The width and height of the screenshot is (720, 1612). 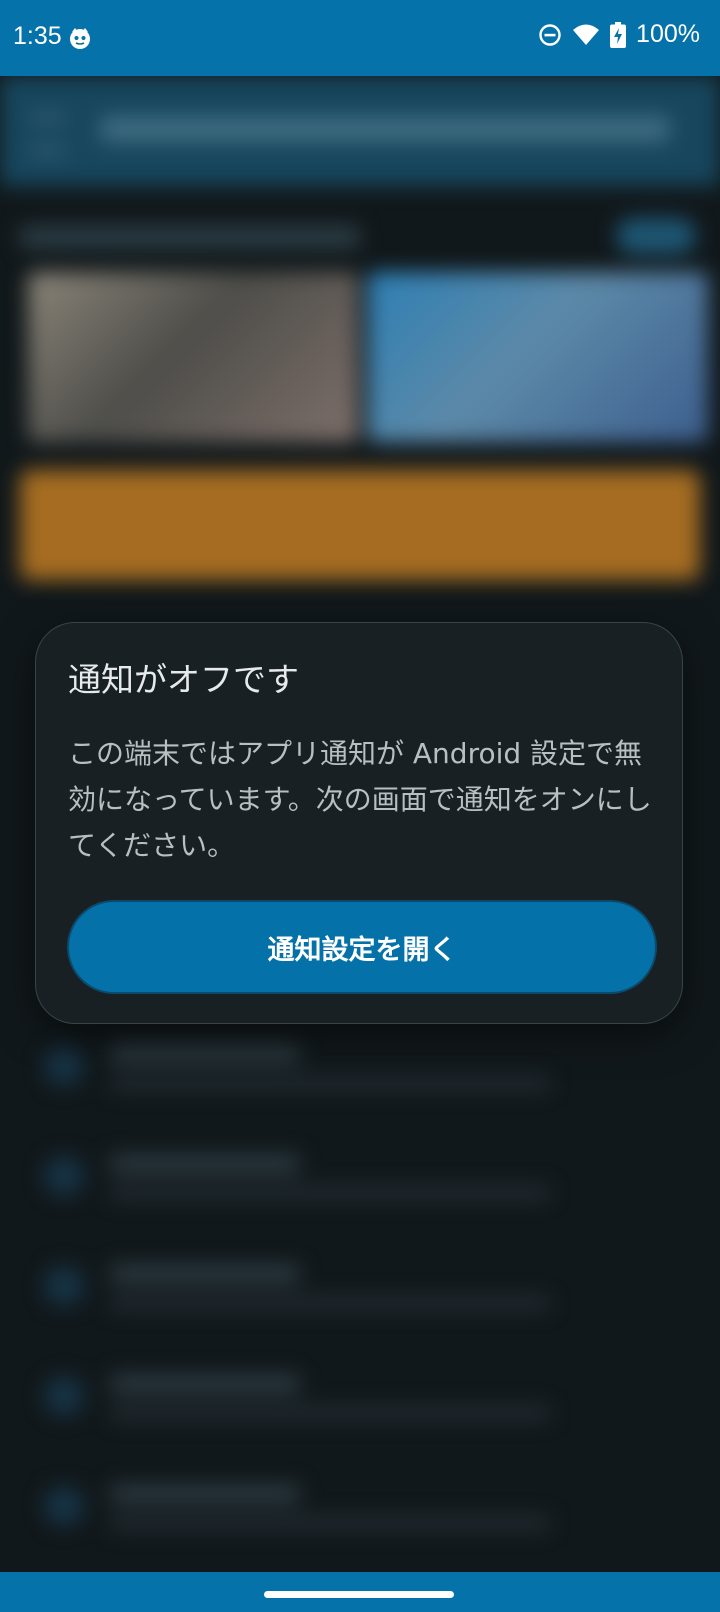 I want to click on status-time: 1:35, so click(x=37, y=36).